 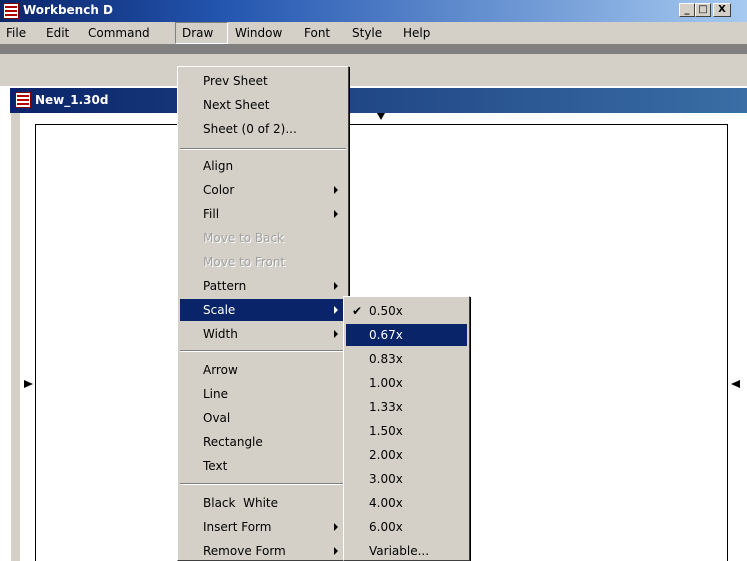 What do you see at coordinates (381, 116) in the screenshot?
I see `top-center-marker-icon` at bounding box center [381, 116].